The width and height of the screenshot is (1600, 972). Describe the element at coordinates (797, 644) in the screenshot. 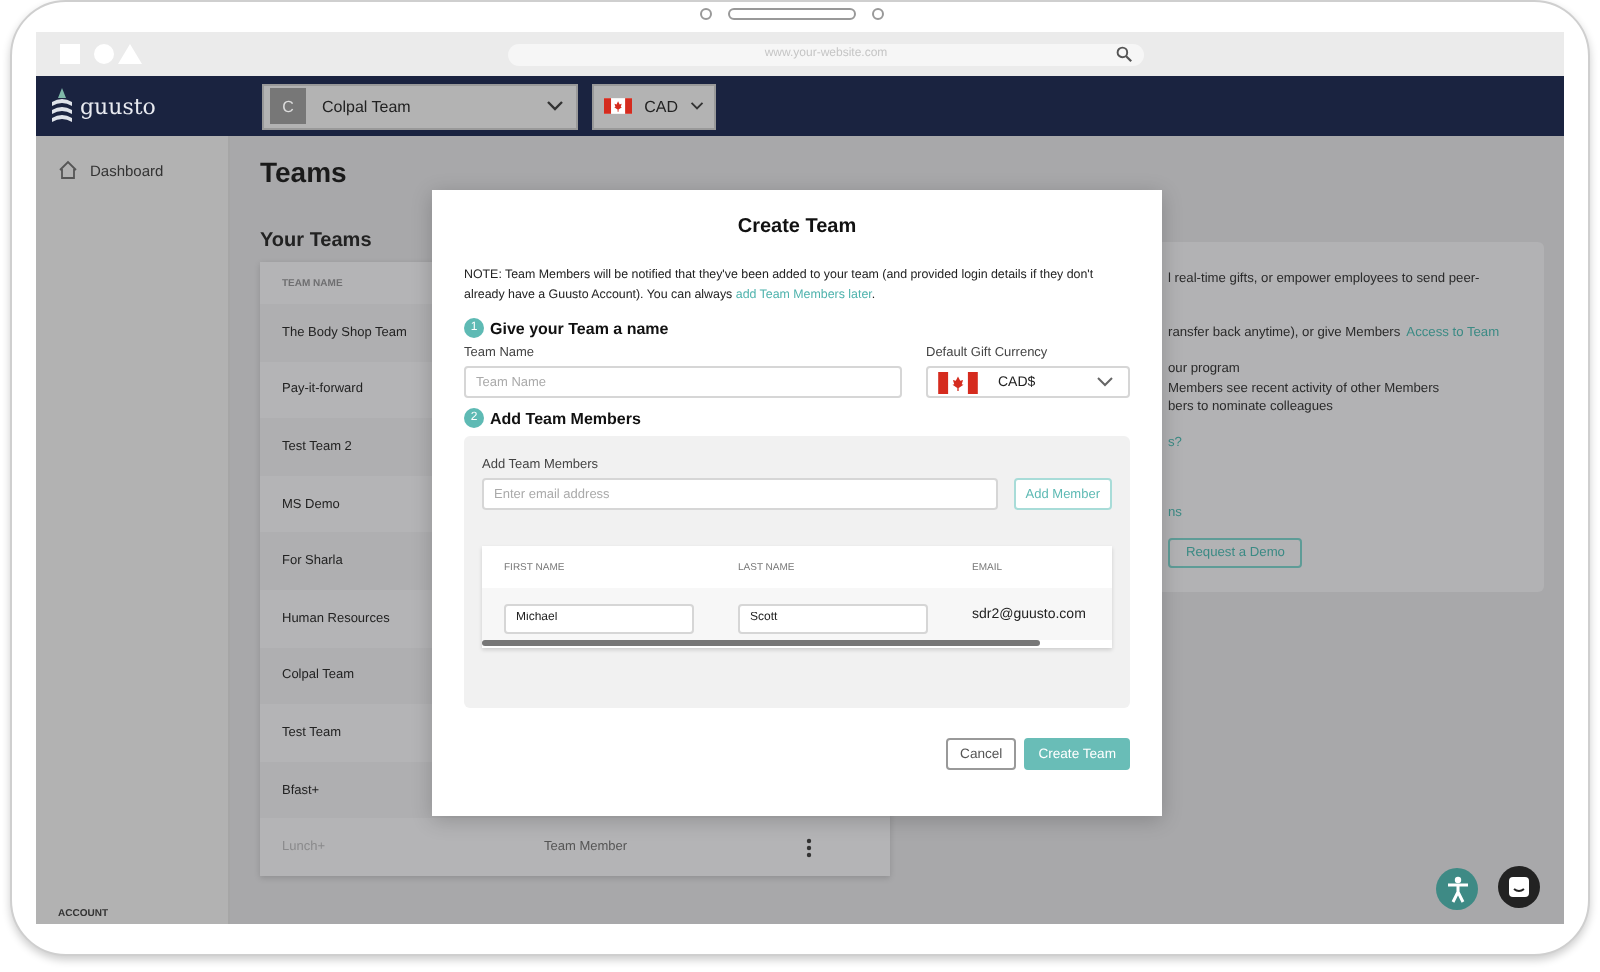

I see `horizontal-scrollbar` at that location.